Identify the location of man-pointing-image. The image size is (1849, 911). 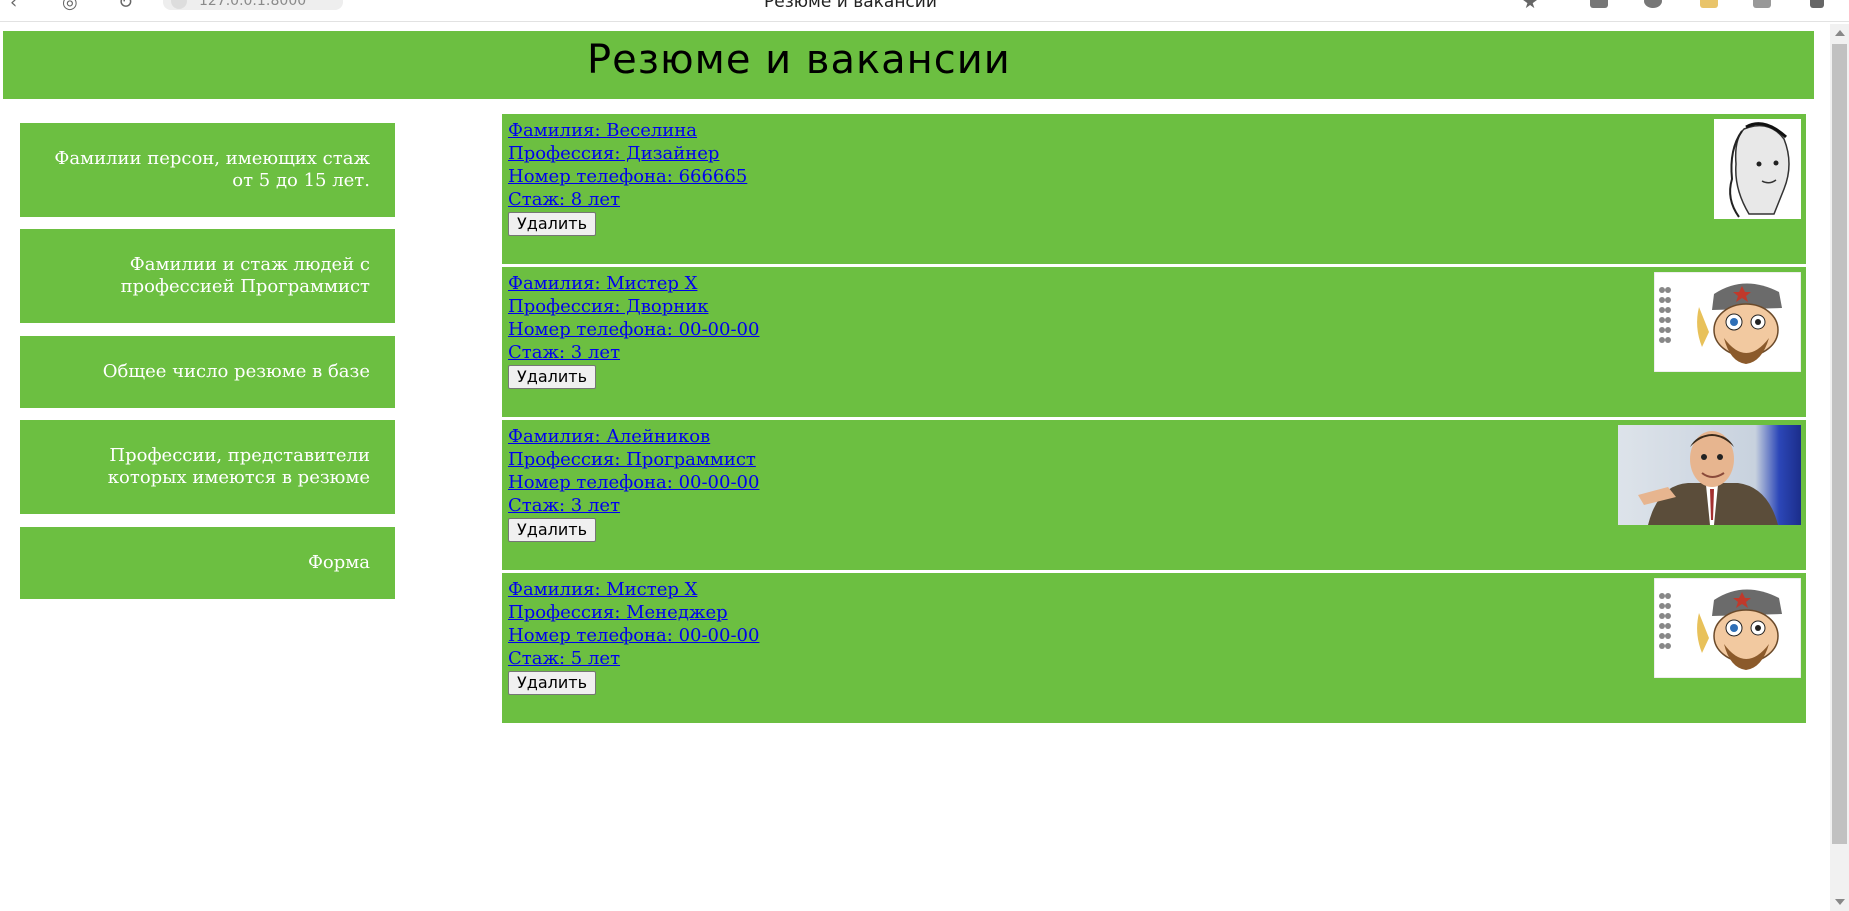
(1709, 475).